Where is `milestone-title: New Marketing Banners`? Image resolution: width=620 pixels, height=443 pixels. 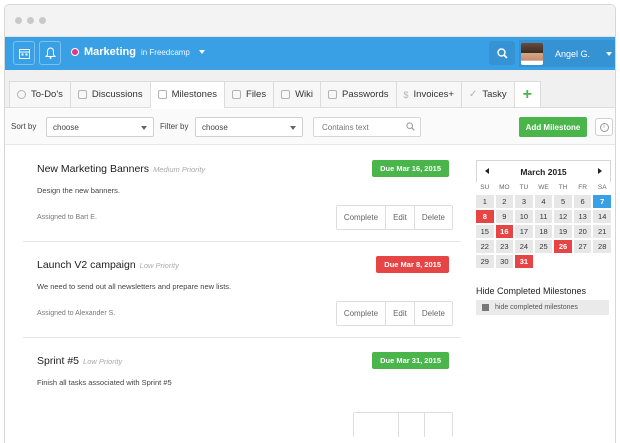
milestone-title: New Marketing Banners is located at coordinates (93, 169).